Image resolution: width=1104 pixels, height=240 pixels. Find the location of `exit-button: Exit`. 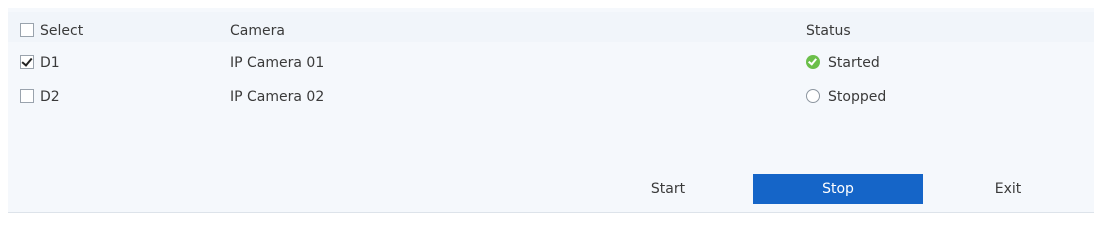

exit-button: Exit is located at coordinates (1008, 189).